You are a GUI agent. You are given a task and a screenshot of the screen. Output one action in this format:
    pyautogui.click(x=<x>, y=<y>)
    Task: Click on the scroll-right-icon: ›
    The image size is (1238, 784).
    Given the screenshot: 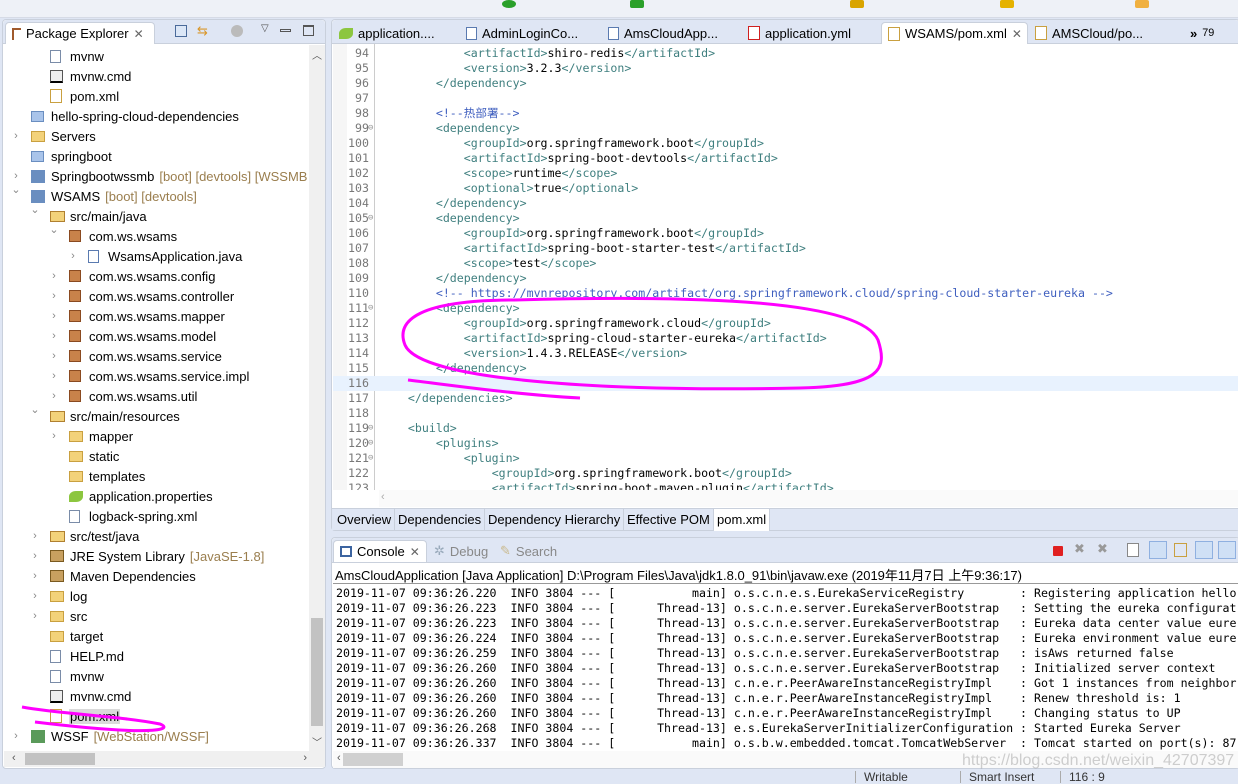 What is the action you would take?
    pyautogui.click(x=305, y=758)
    